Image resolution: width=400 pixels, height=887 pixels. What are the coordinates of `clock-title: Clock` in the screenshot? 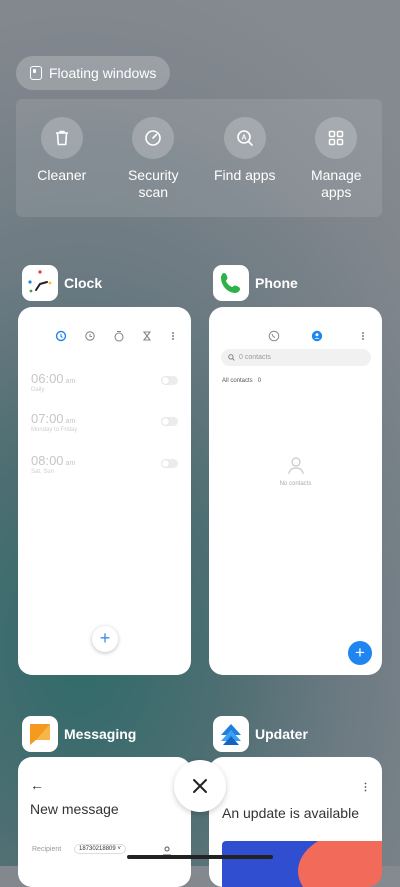 It's located at (83, 283).